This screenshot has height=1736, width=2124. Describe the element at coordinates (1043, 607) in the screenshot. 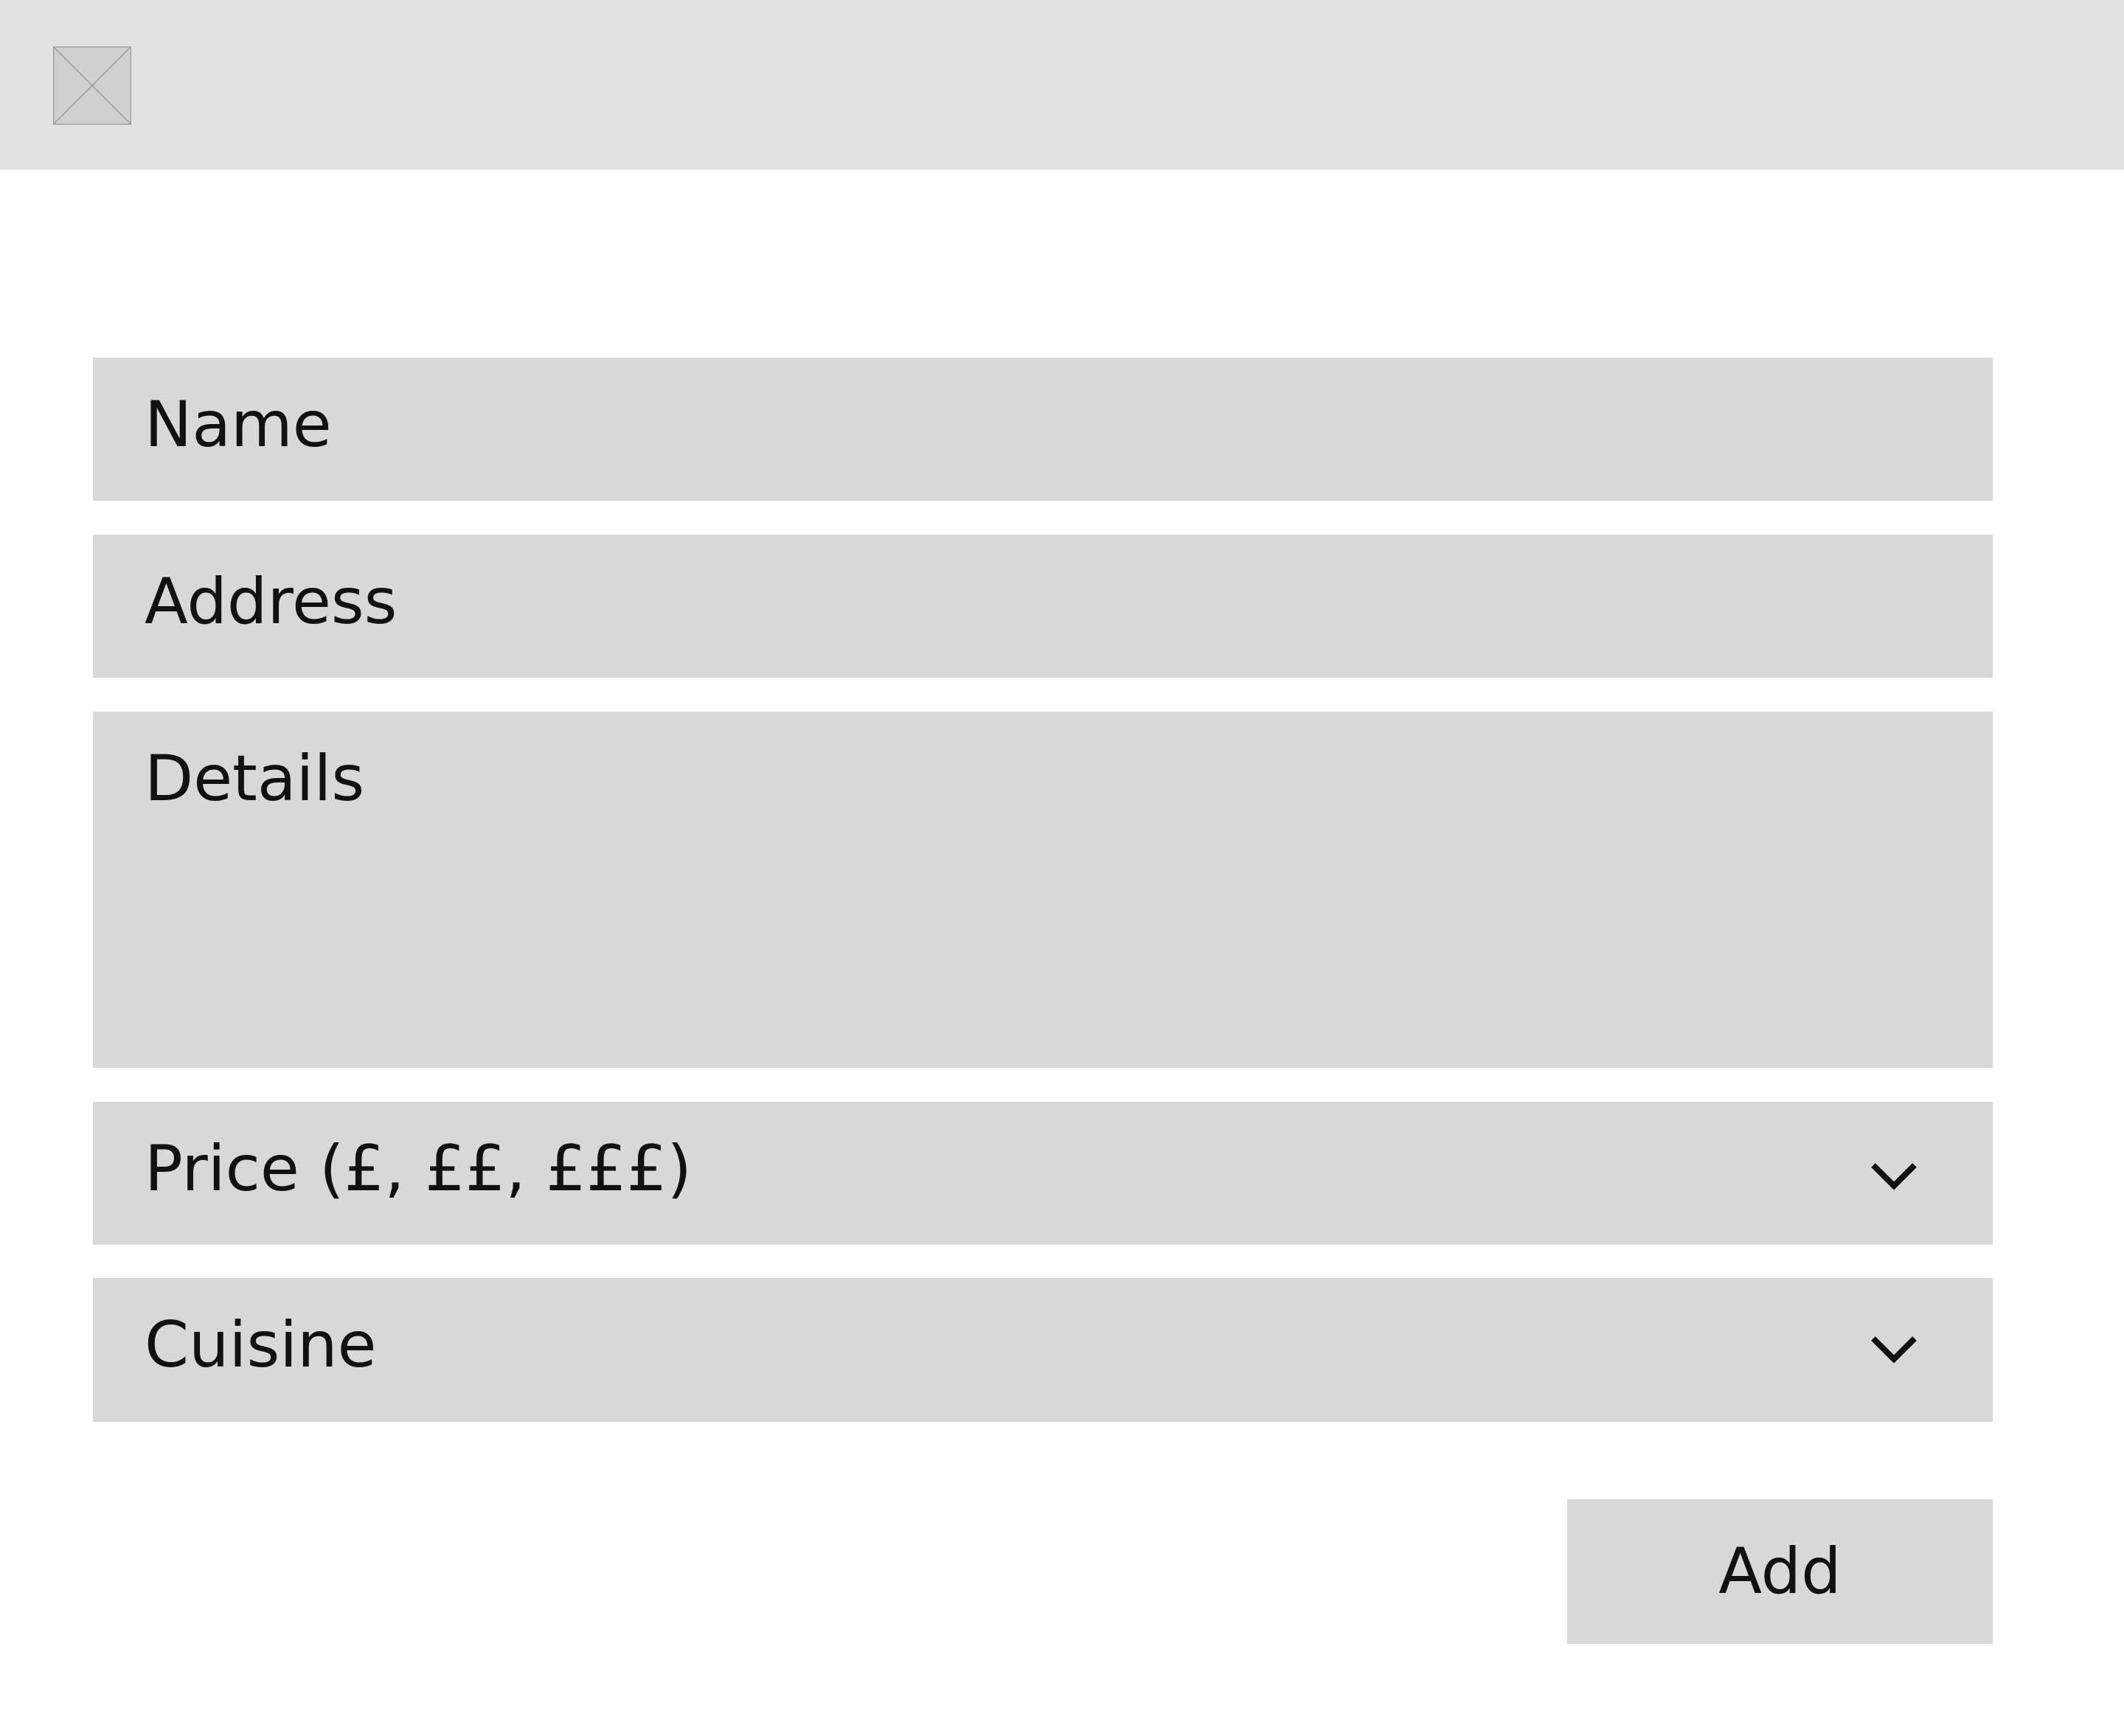

I see `address-field: Address` at that location.